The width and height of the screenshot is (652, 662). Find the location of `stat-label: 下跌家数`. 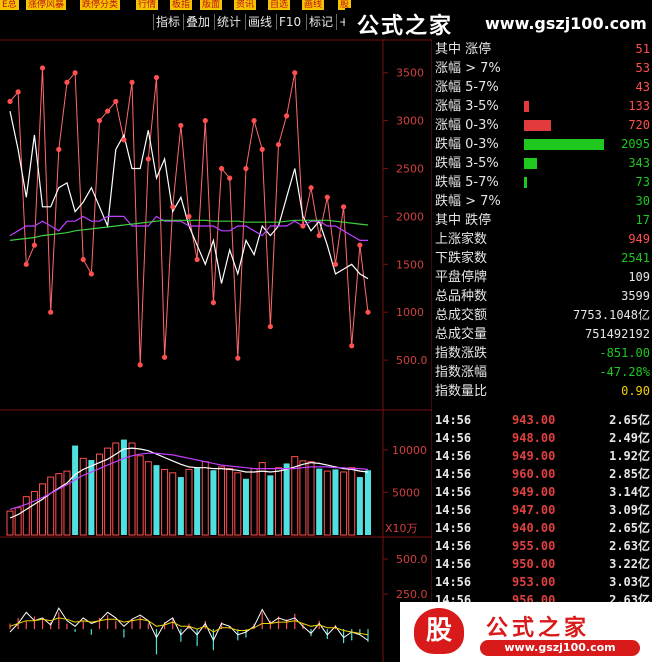

stat-label: 下跌家数 is located at coordinates (461, 258).